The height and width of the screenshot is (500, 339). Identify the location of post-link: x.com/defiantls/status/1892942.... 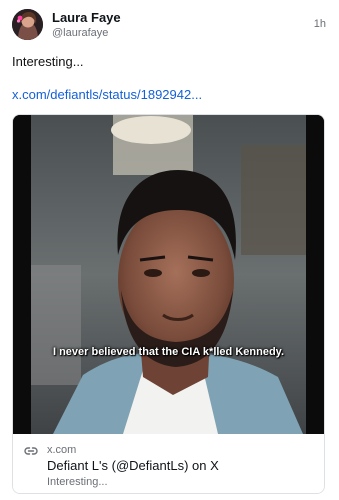
(107, 95).